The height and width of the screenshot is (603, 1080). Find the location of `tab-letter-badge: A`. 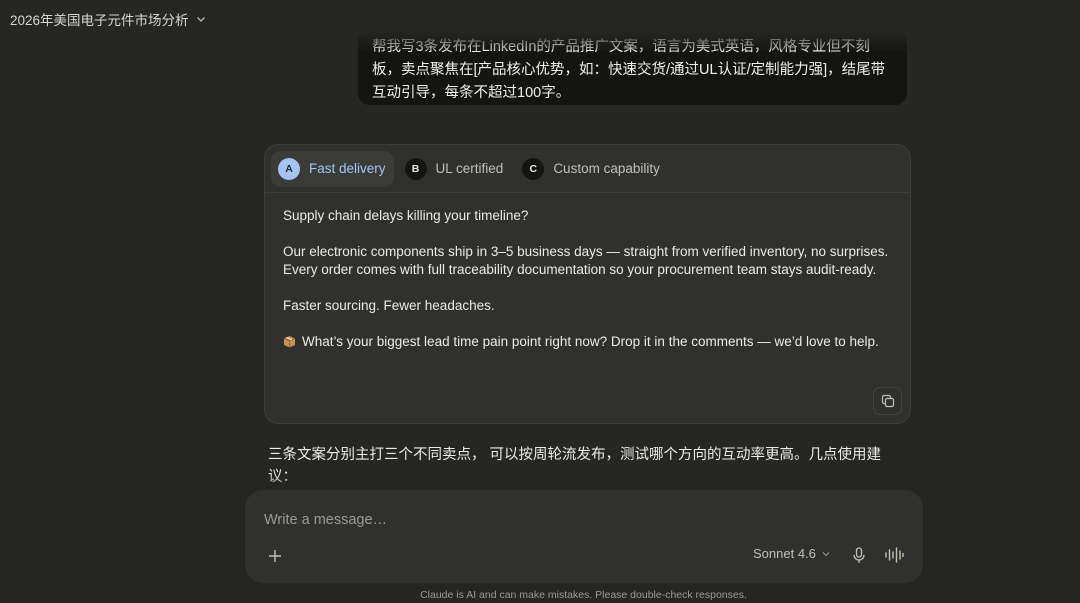

tab-letter-badge: A is located at coordinates (289, 168).